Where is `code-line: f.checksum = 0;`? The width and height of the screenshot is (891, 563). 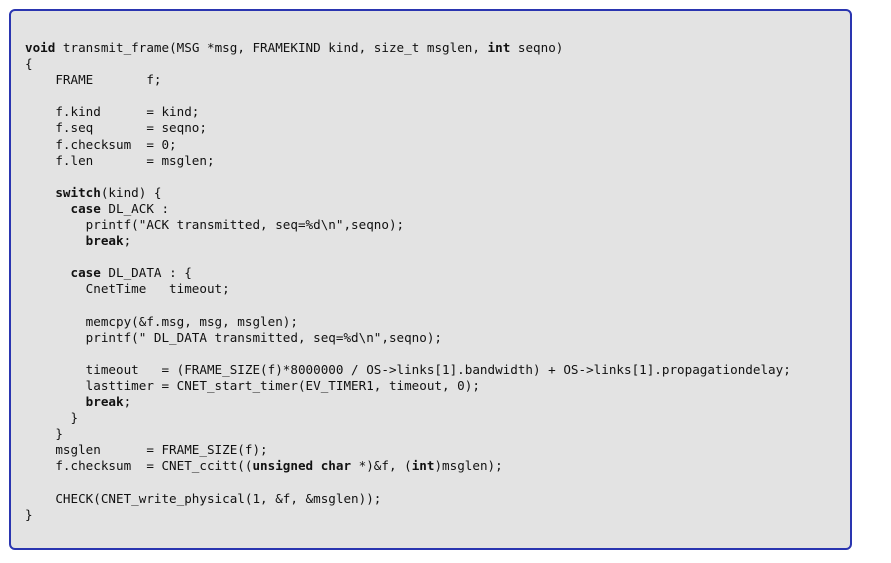 code-line: f.checksum = 0; is located at coordinates (408, 145).